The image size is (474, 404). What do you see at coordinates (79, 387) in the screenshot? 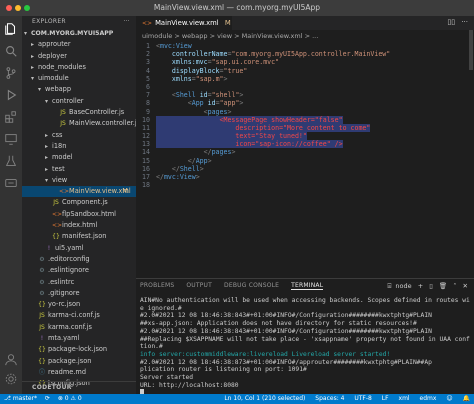
I see `codetour-section: CODETOUR` at bounding box center [79, 387].